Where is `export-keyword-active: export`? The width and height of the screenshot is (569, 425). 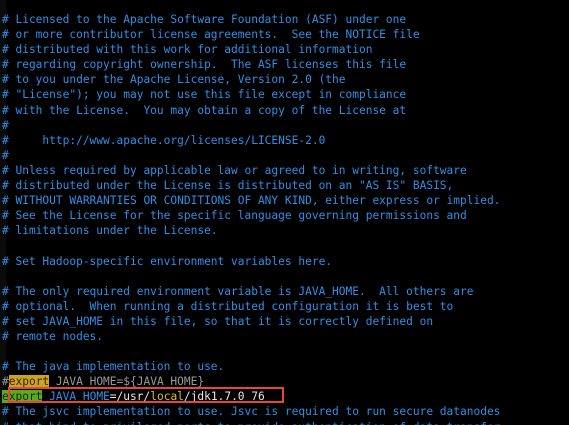
export-keyword-active: export is located at coordinates (22, 397).